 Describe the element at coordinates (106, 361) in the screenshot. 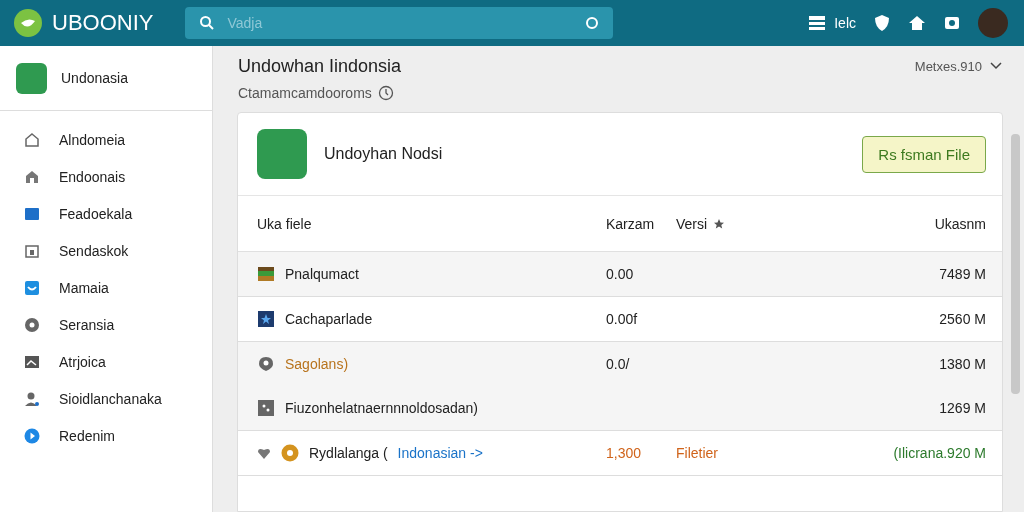

I see `sidebar-item: Atrjoica` at that location.